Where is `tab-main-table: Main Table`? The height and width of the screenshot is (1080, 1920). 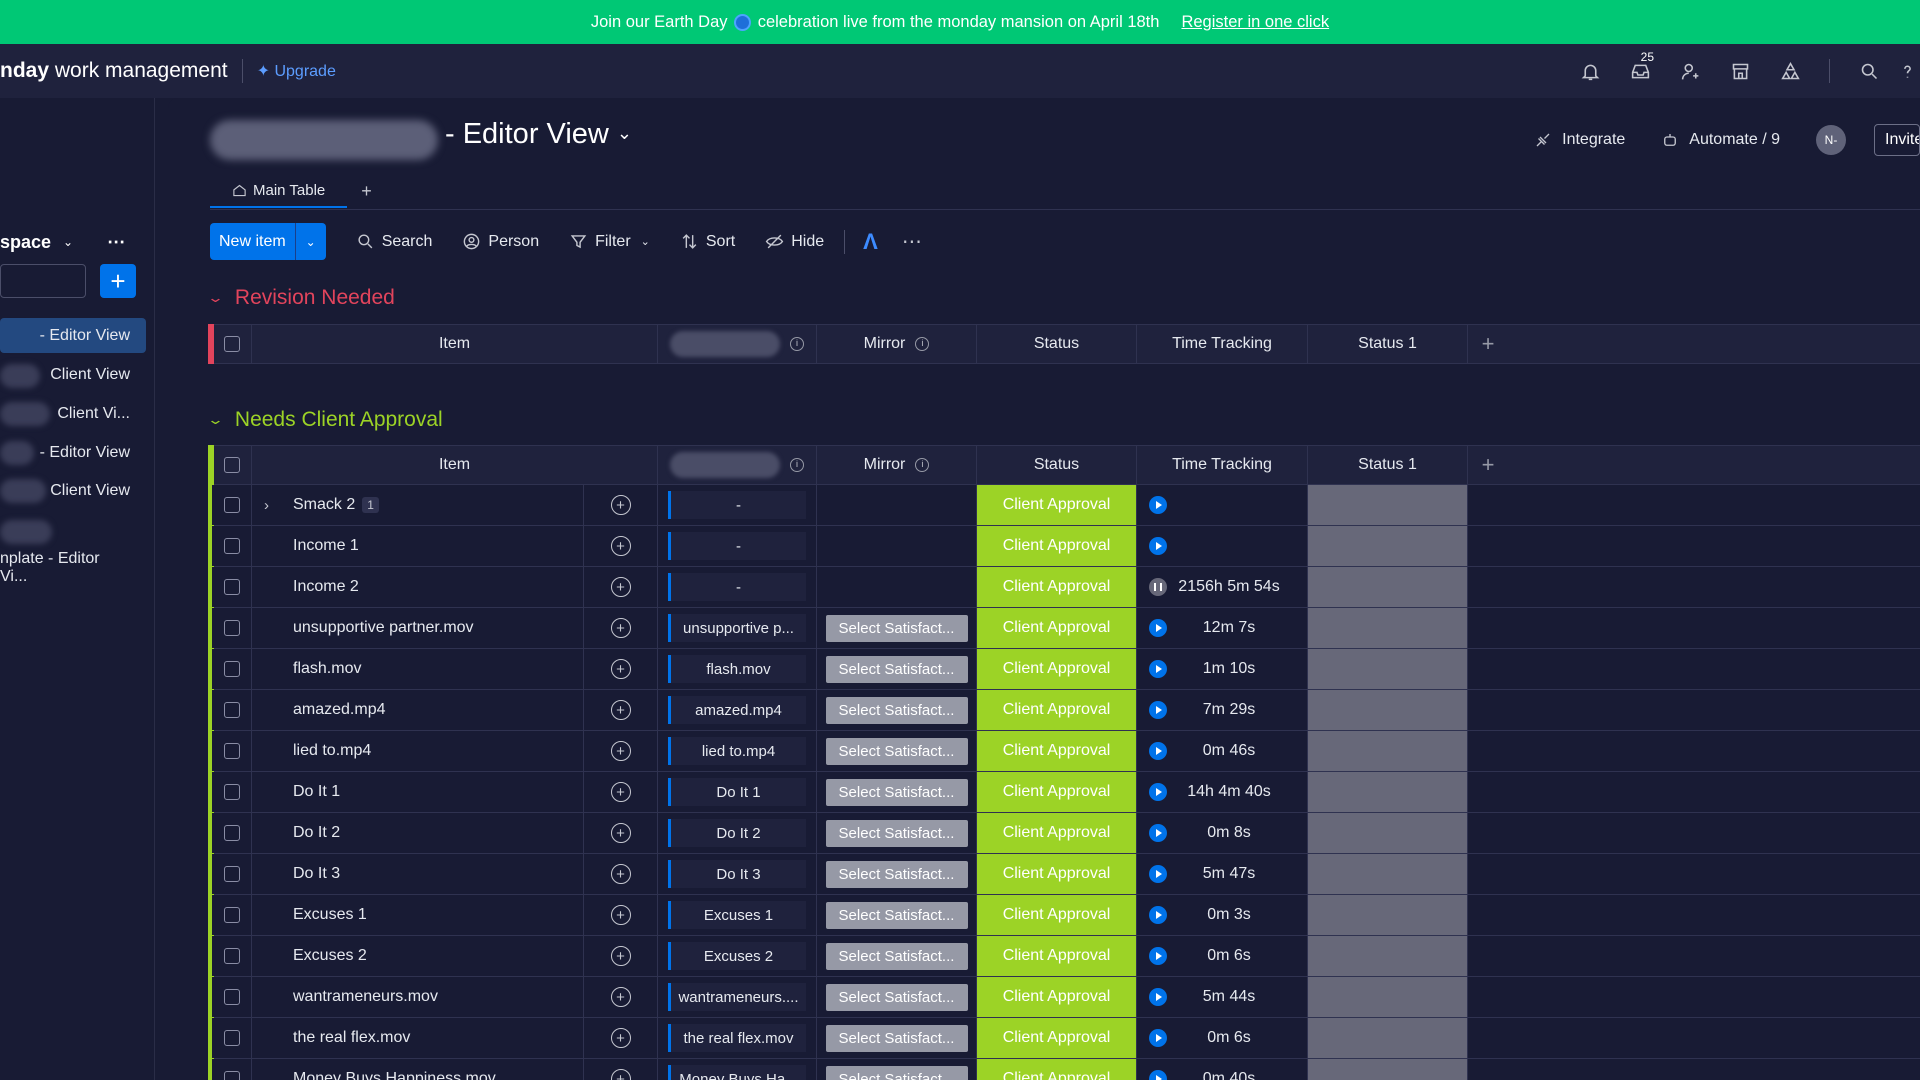 tab-main-table: Main Table is located at coordinates (279, 191).